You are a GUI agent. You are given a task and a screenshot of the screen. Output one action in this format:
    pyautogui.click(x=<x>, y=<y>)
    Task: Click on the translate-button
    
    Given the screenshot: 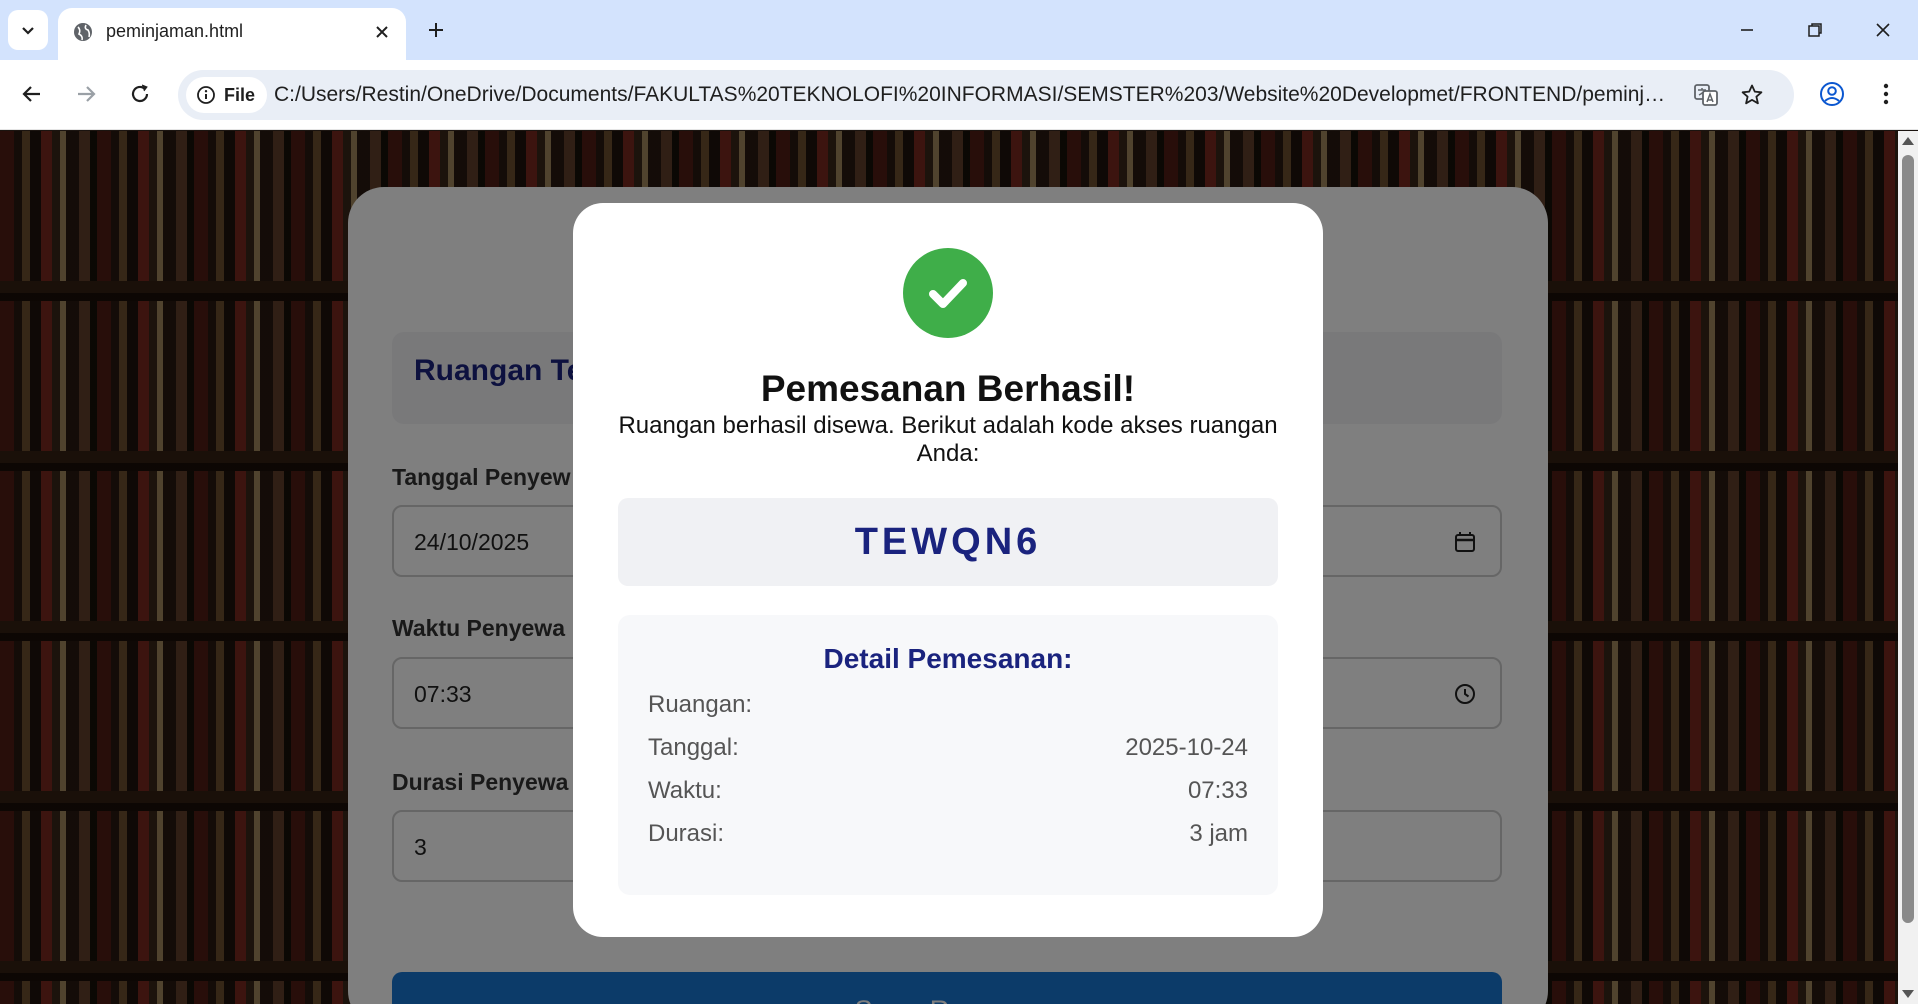 What is the action you would take?
    pyautogui.click(x=1706, y=95)
    